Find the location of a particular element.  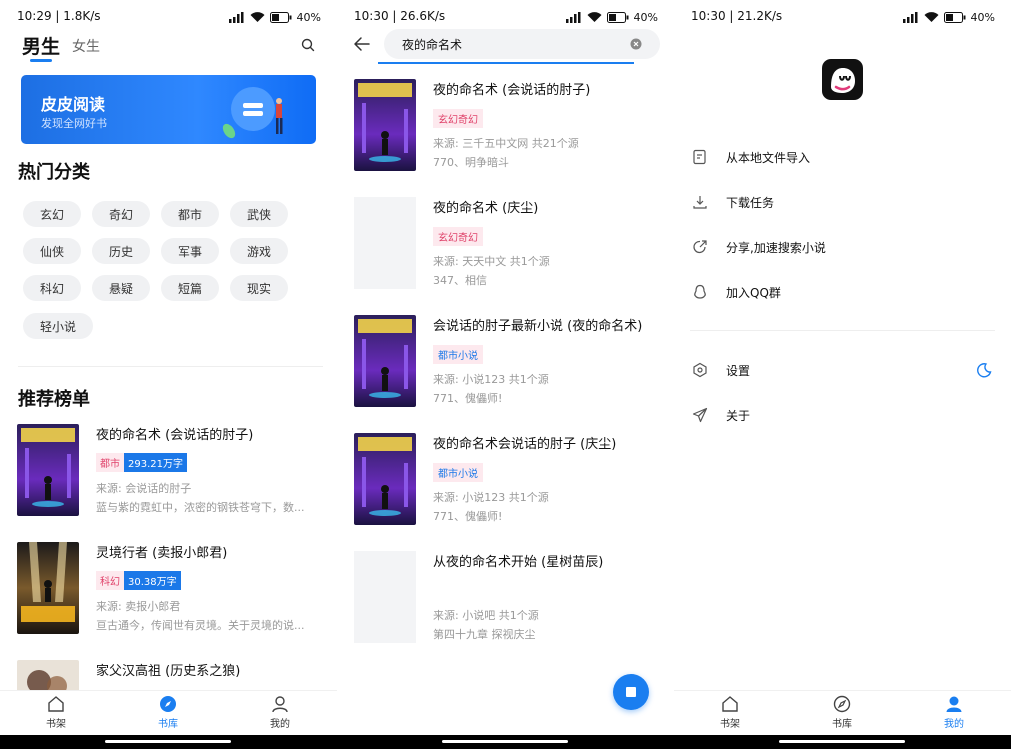

menu-share: 分享,加速搜索小说 is located at coordinates (842, 247).